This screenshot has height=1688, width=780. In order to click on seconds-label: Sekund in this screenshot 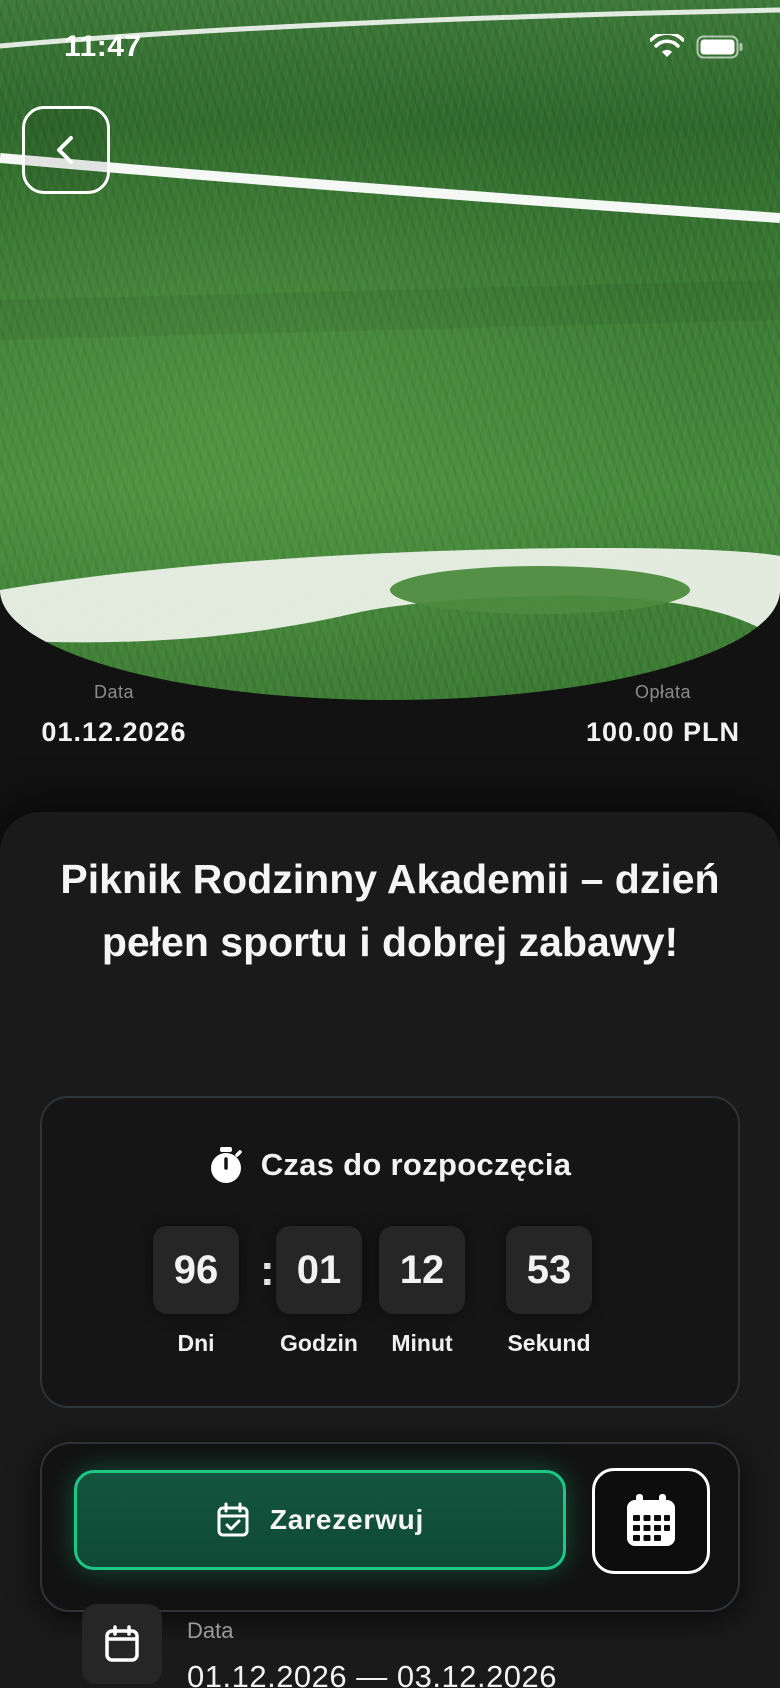, I will do `click(549, 1343)`.